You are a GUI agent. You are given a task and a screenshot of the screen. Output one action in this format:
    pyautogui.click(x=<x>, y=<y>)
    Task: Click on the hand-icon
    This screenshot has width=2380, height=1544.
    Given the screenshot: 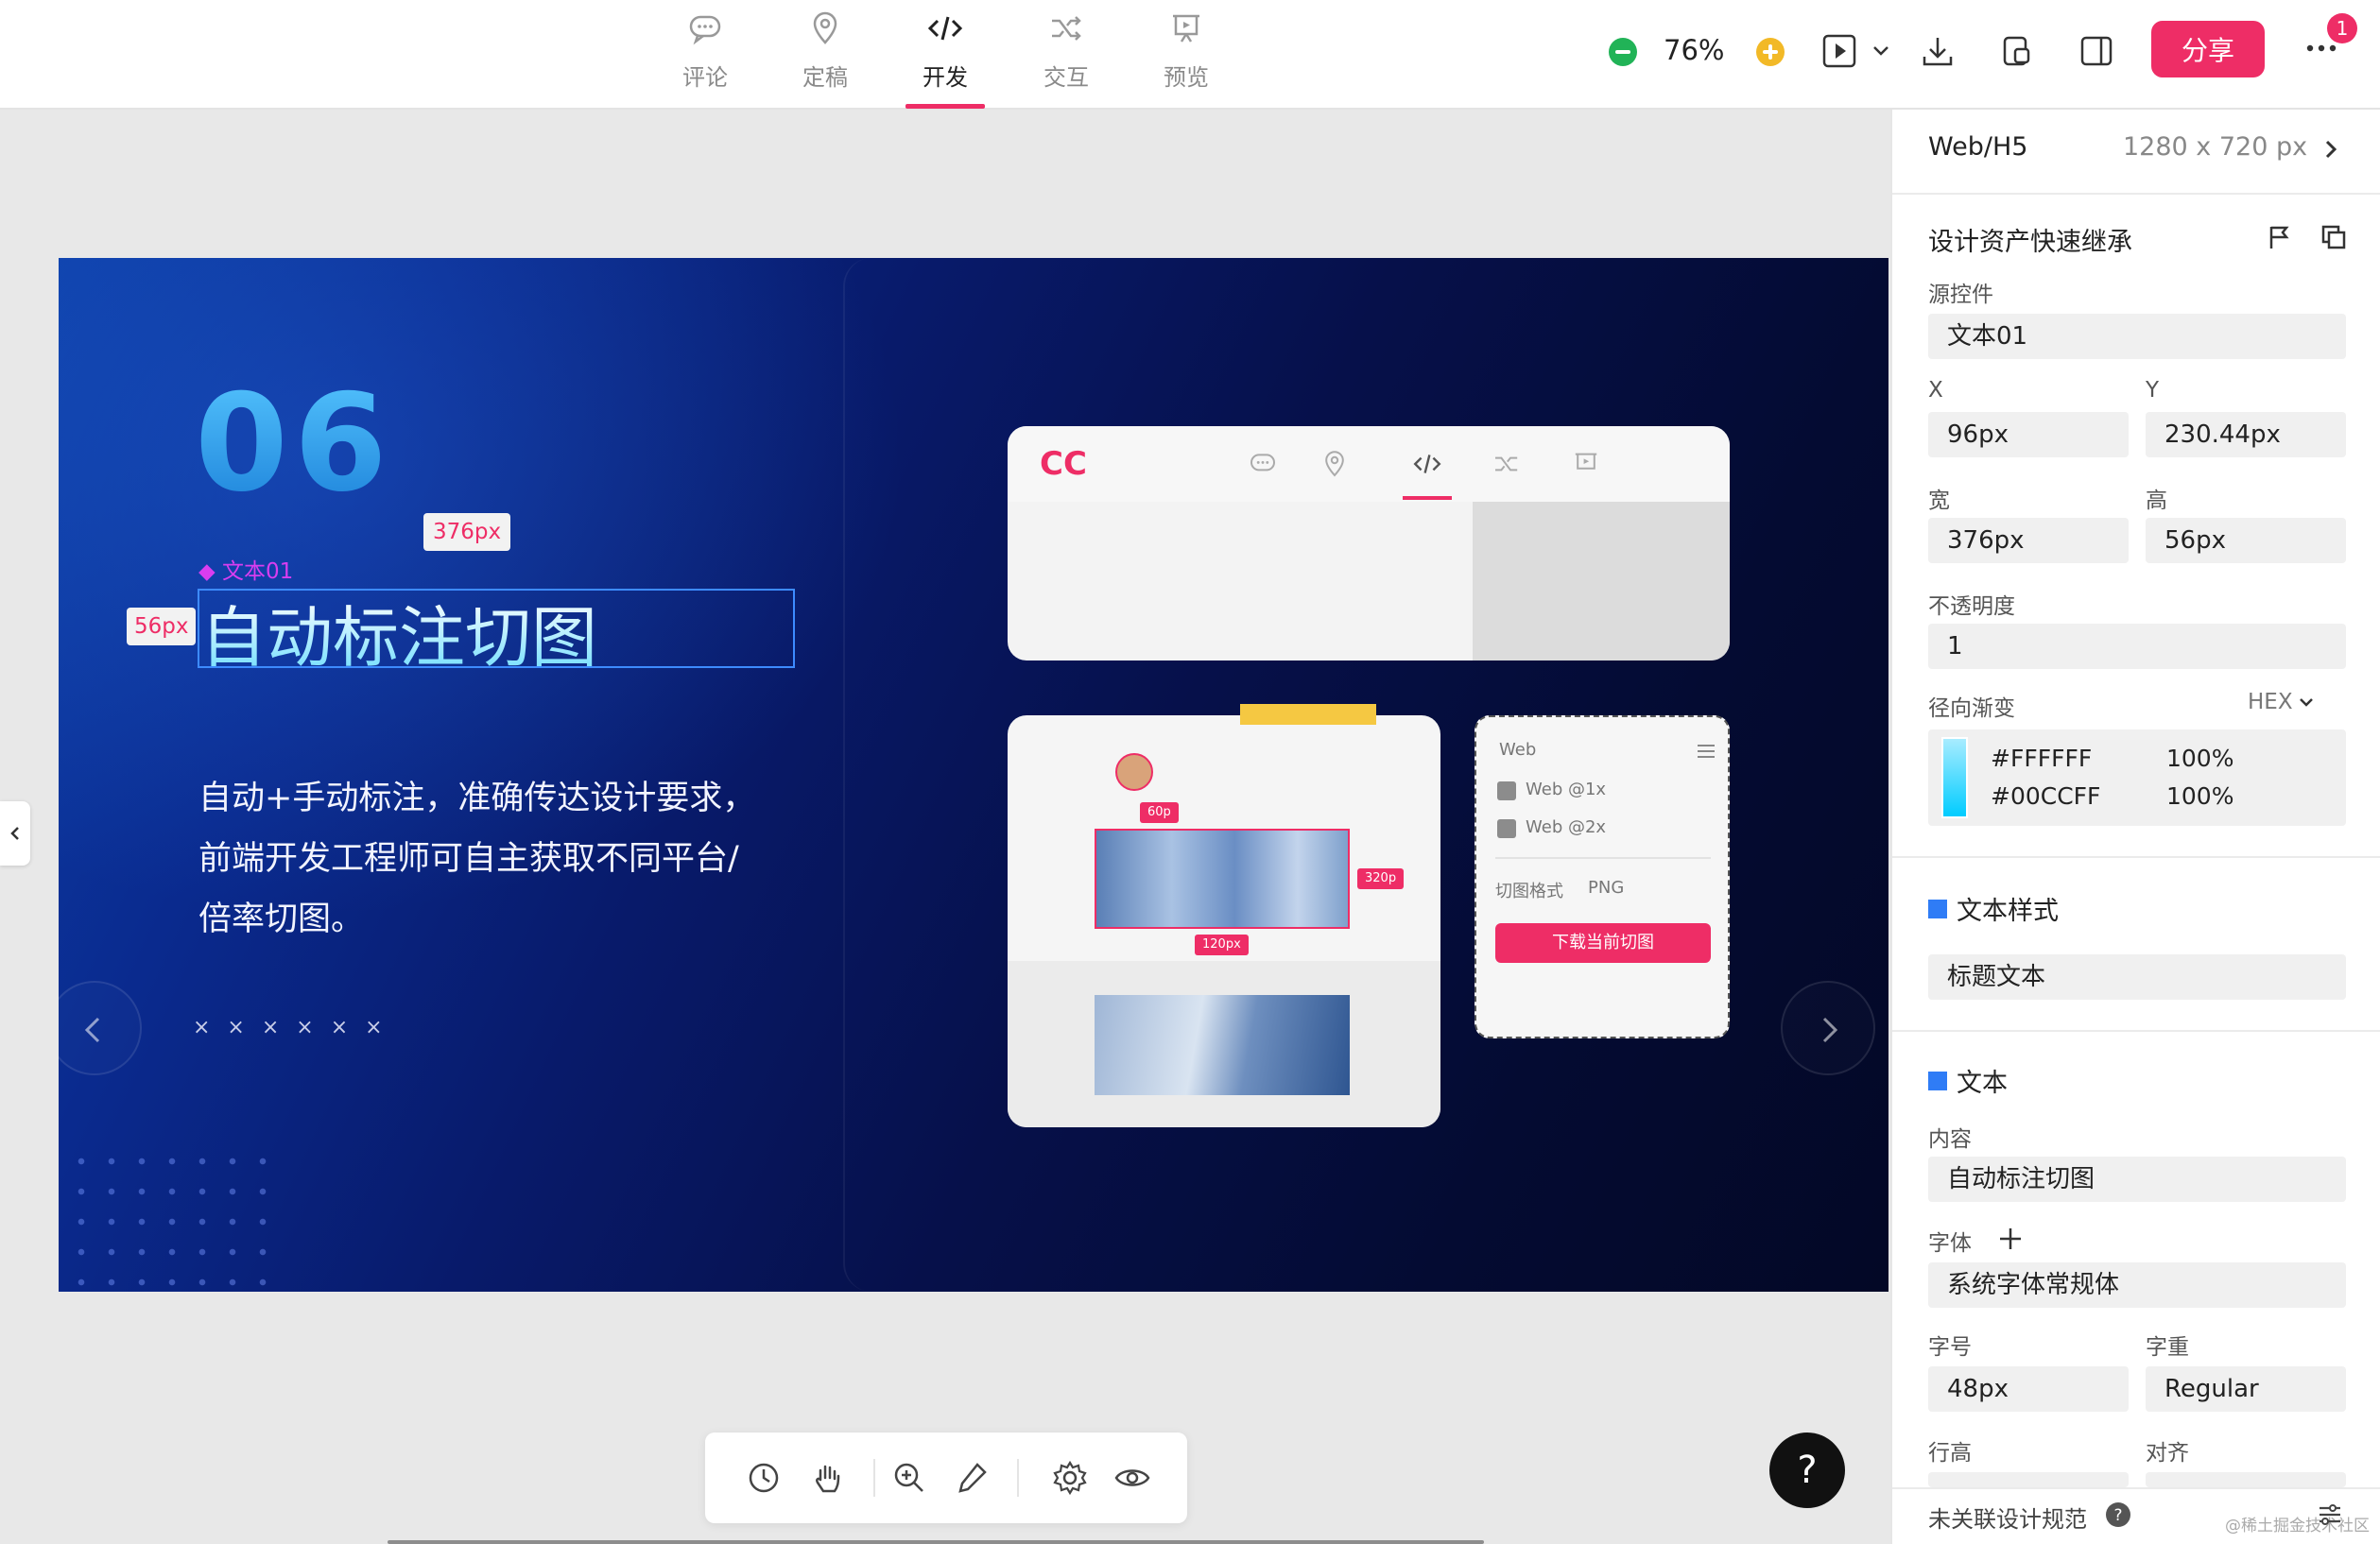 What is the action you would take?
    pyautogui.click(x=828, y=1478)
    